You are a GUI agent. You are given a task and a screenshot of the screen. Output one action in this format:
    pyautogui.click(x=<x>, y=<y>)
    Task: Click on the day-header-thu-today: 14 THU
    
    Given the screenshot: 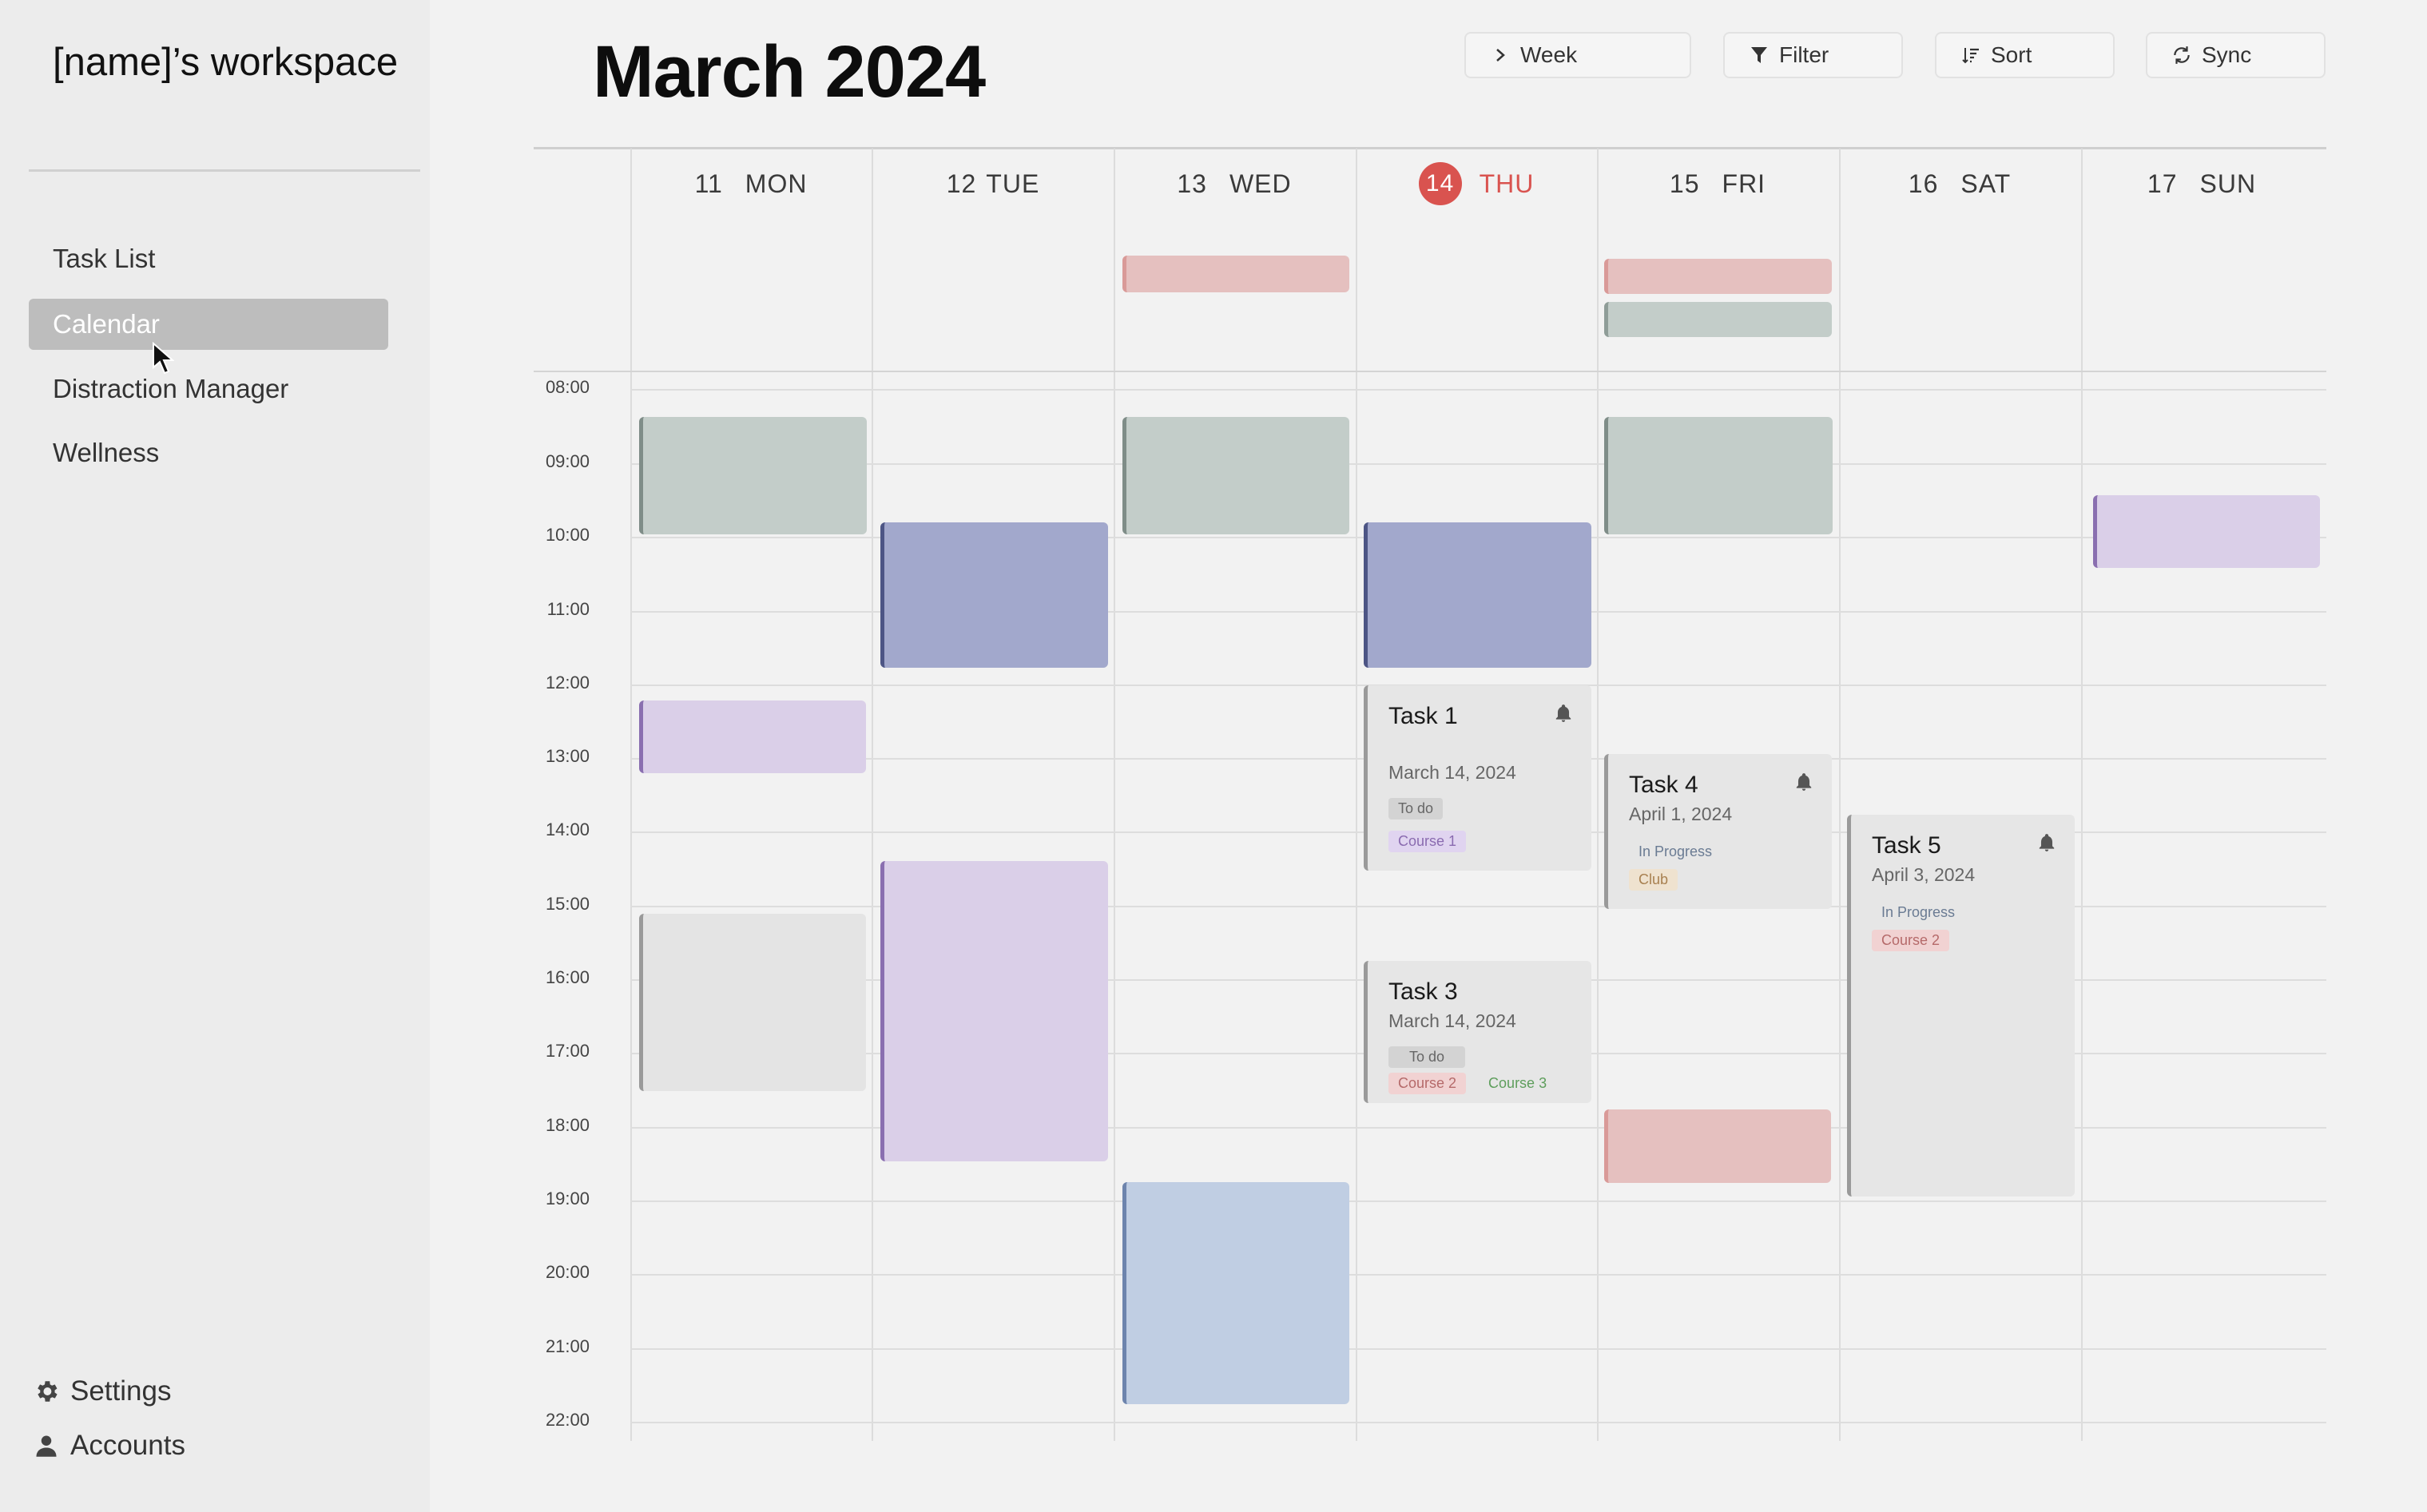 What is the action you would take?
    pyautogui.click(x=1476, y=183)
    